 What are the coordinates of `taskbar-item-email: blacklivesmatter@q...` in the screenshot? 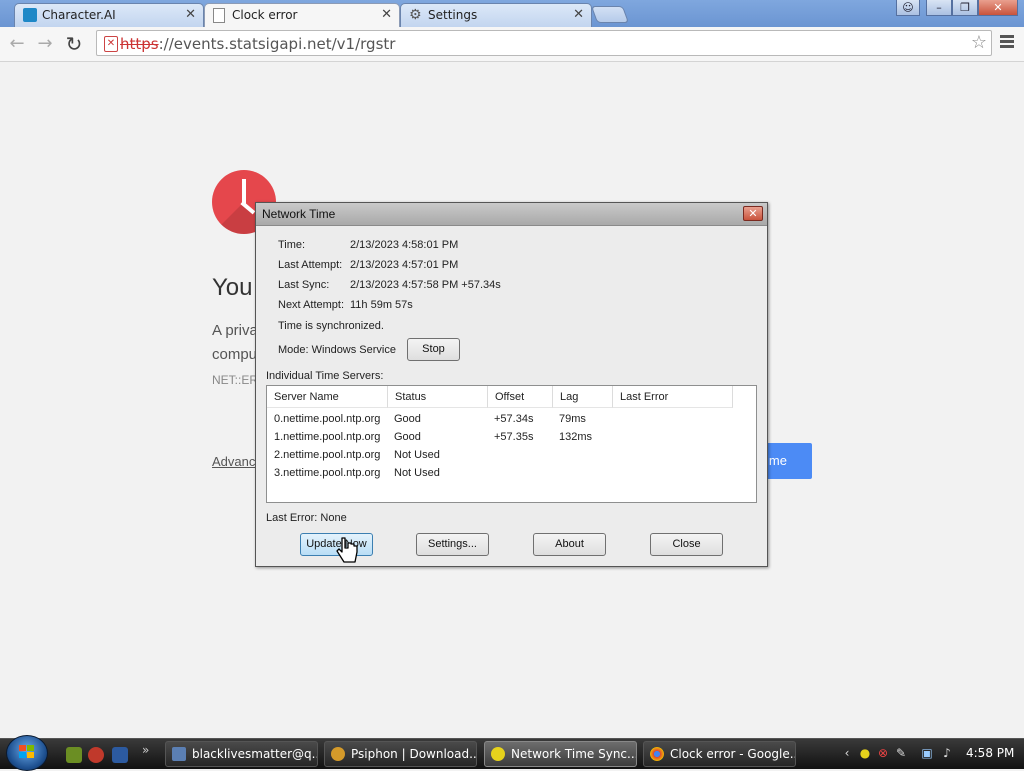 It's located at (241, 754).